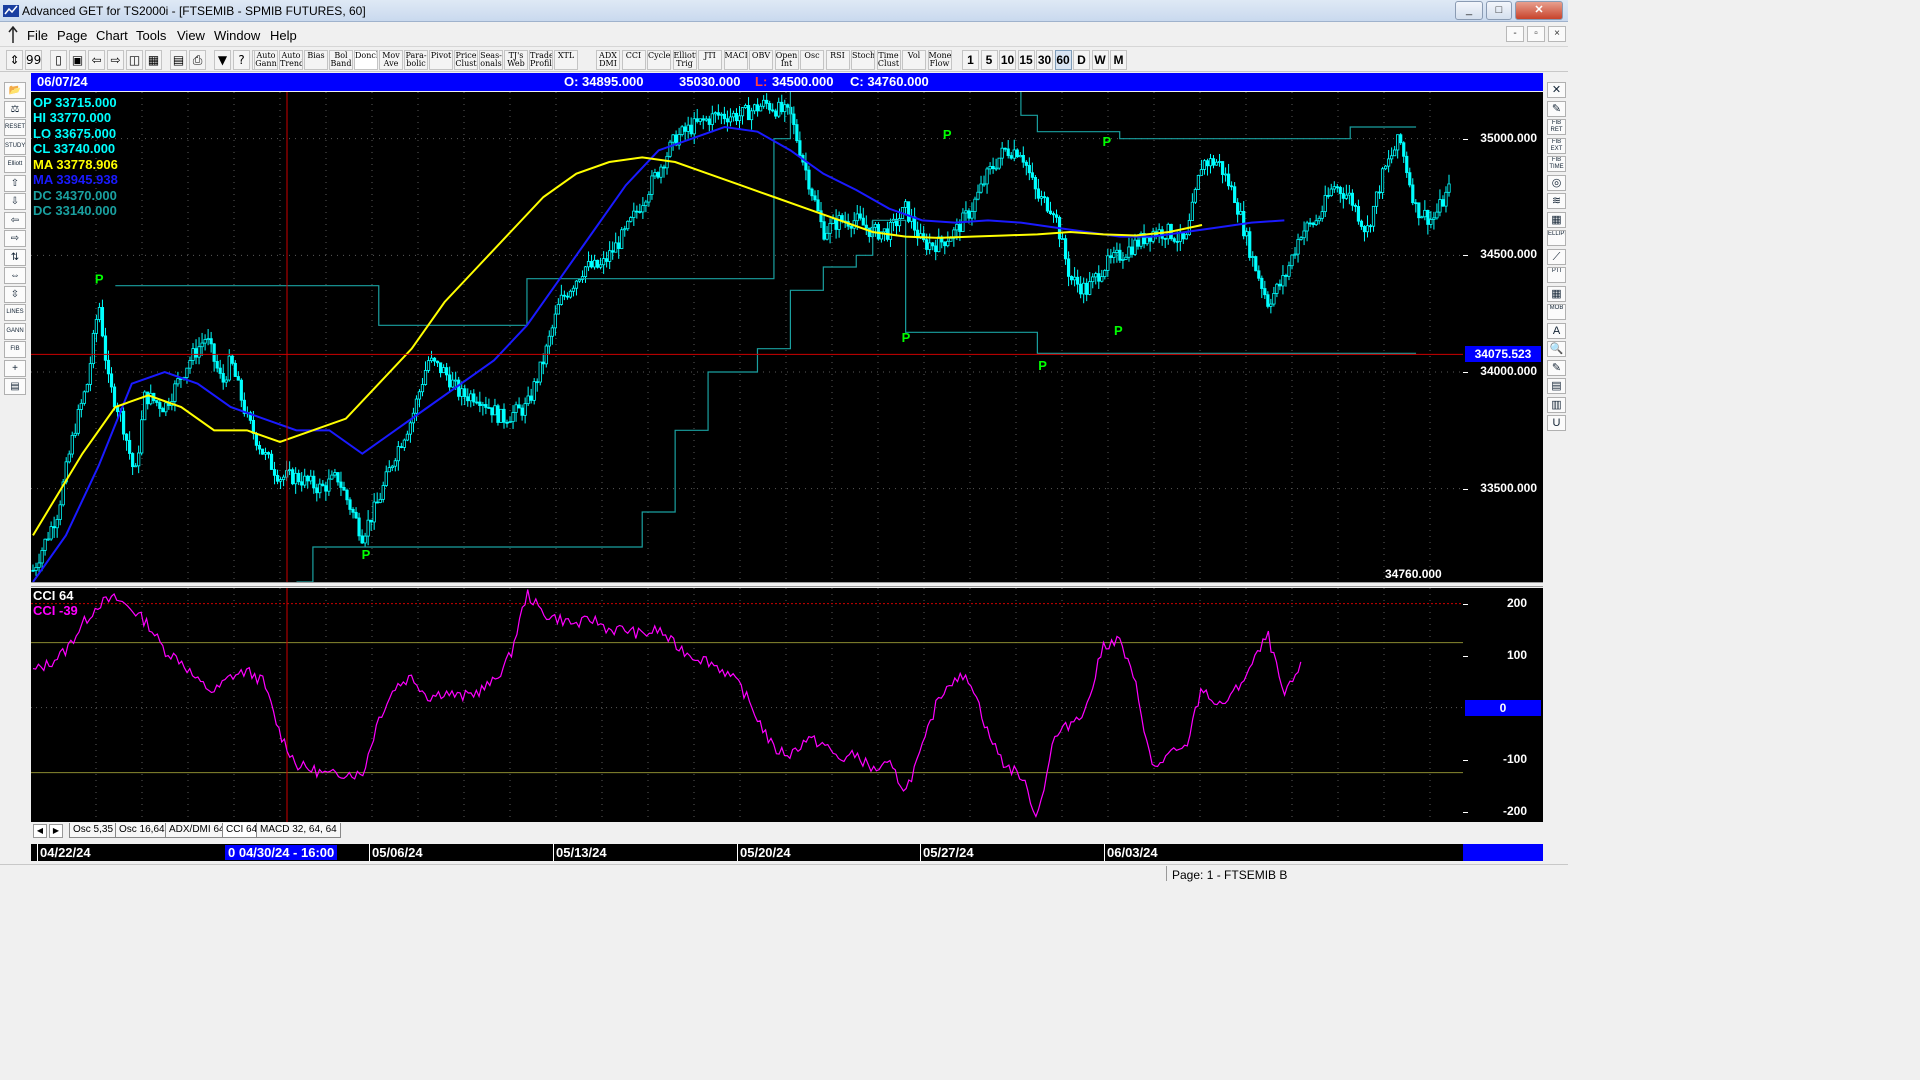 The width and height of the screenshot is (1920, 1080). Describe the element at coordinates (541, 60) in the screenshot. I see `study-button-11: Trade Profile` at that location.